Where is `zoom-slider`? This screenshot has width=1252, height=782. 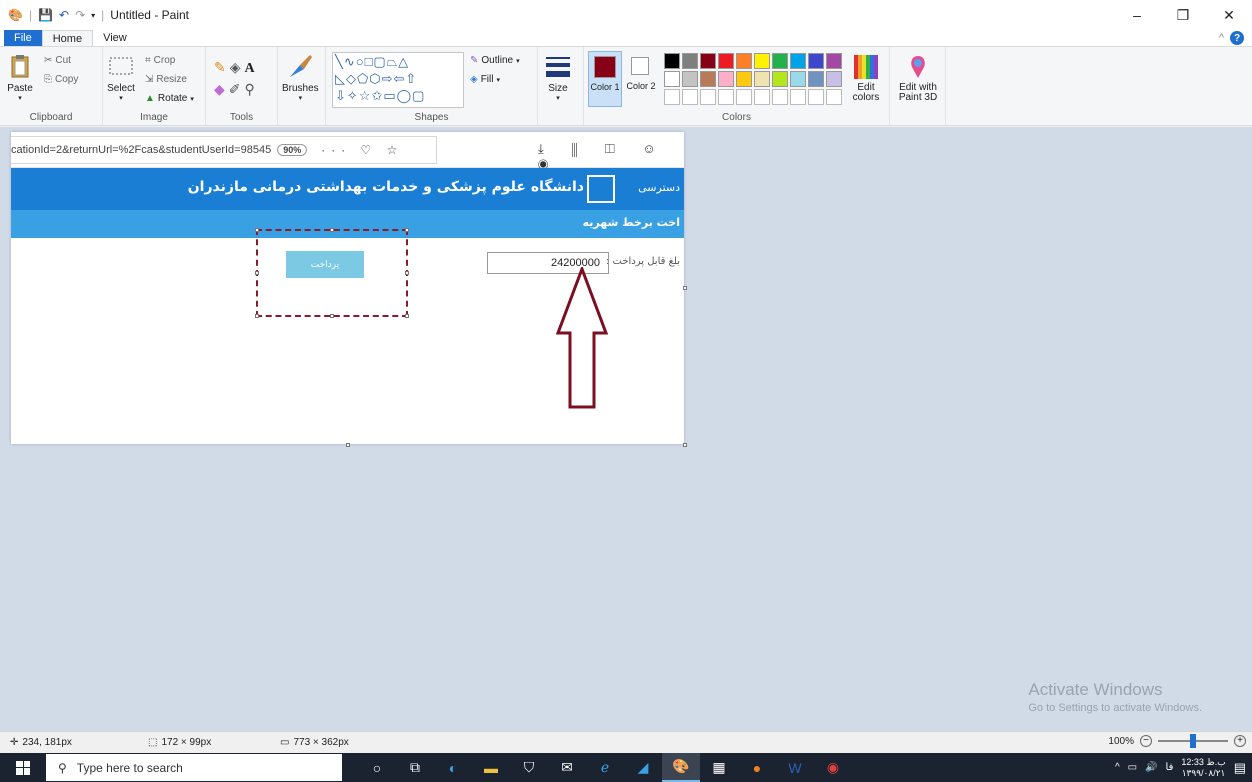 zoom-slider is located at coordinates (1193, 741).